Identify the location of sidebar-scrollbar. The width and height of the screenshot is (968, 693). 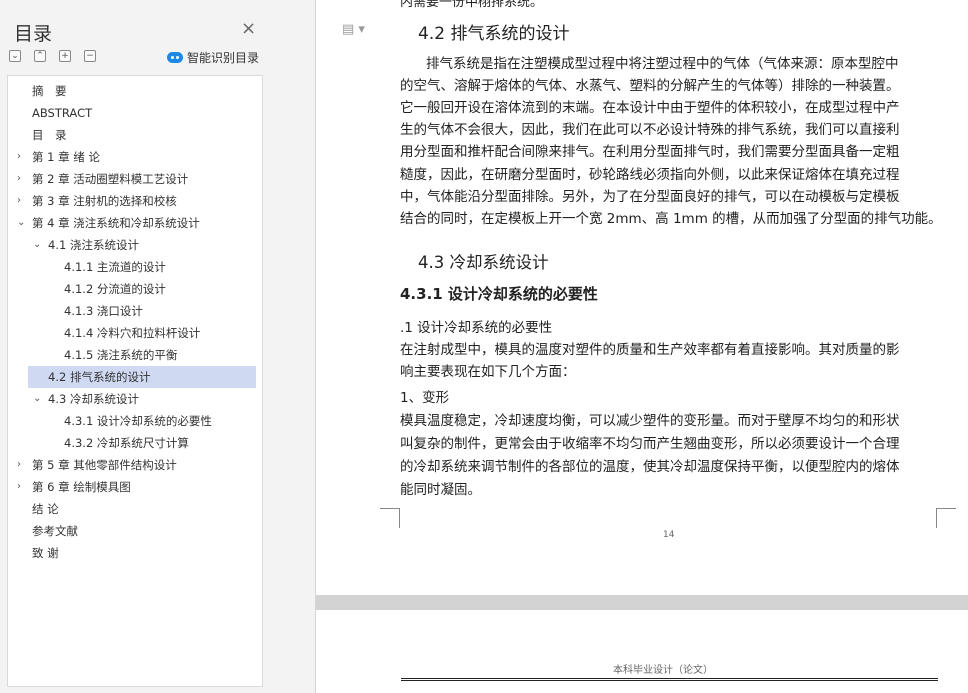
(270, 381).